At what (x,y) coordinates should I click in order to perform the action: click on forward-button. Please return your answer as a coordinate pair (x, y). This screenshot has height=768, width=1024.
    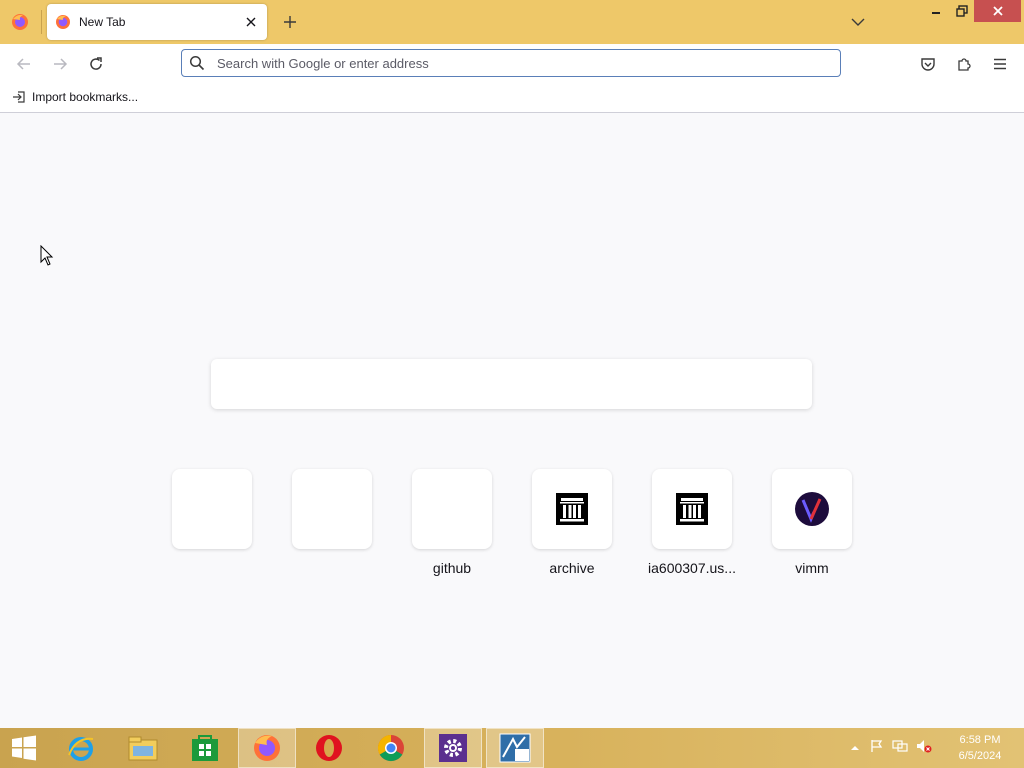
    Looking at the image, I should click on (60, 64).